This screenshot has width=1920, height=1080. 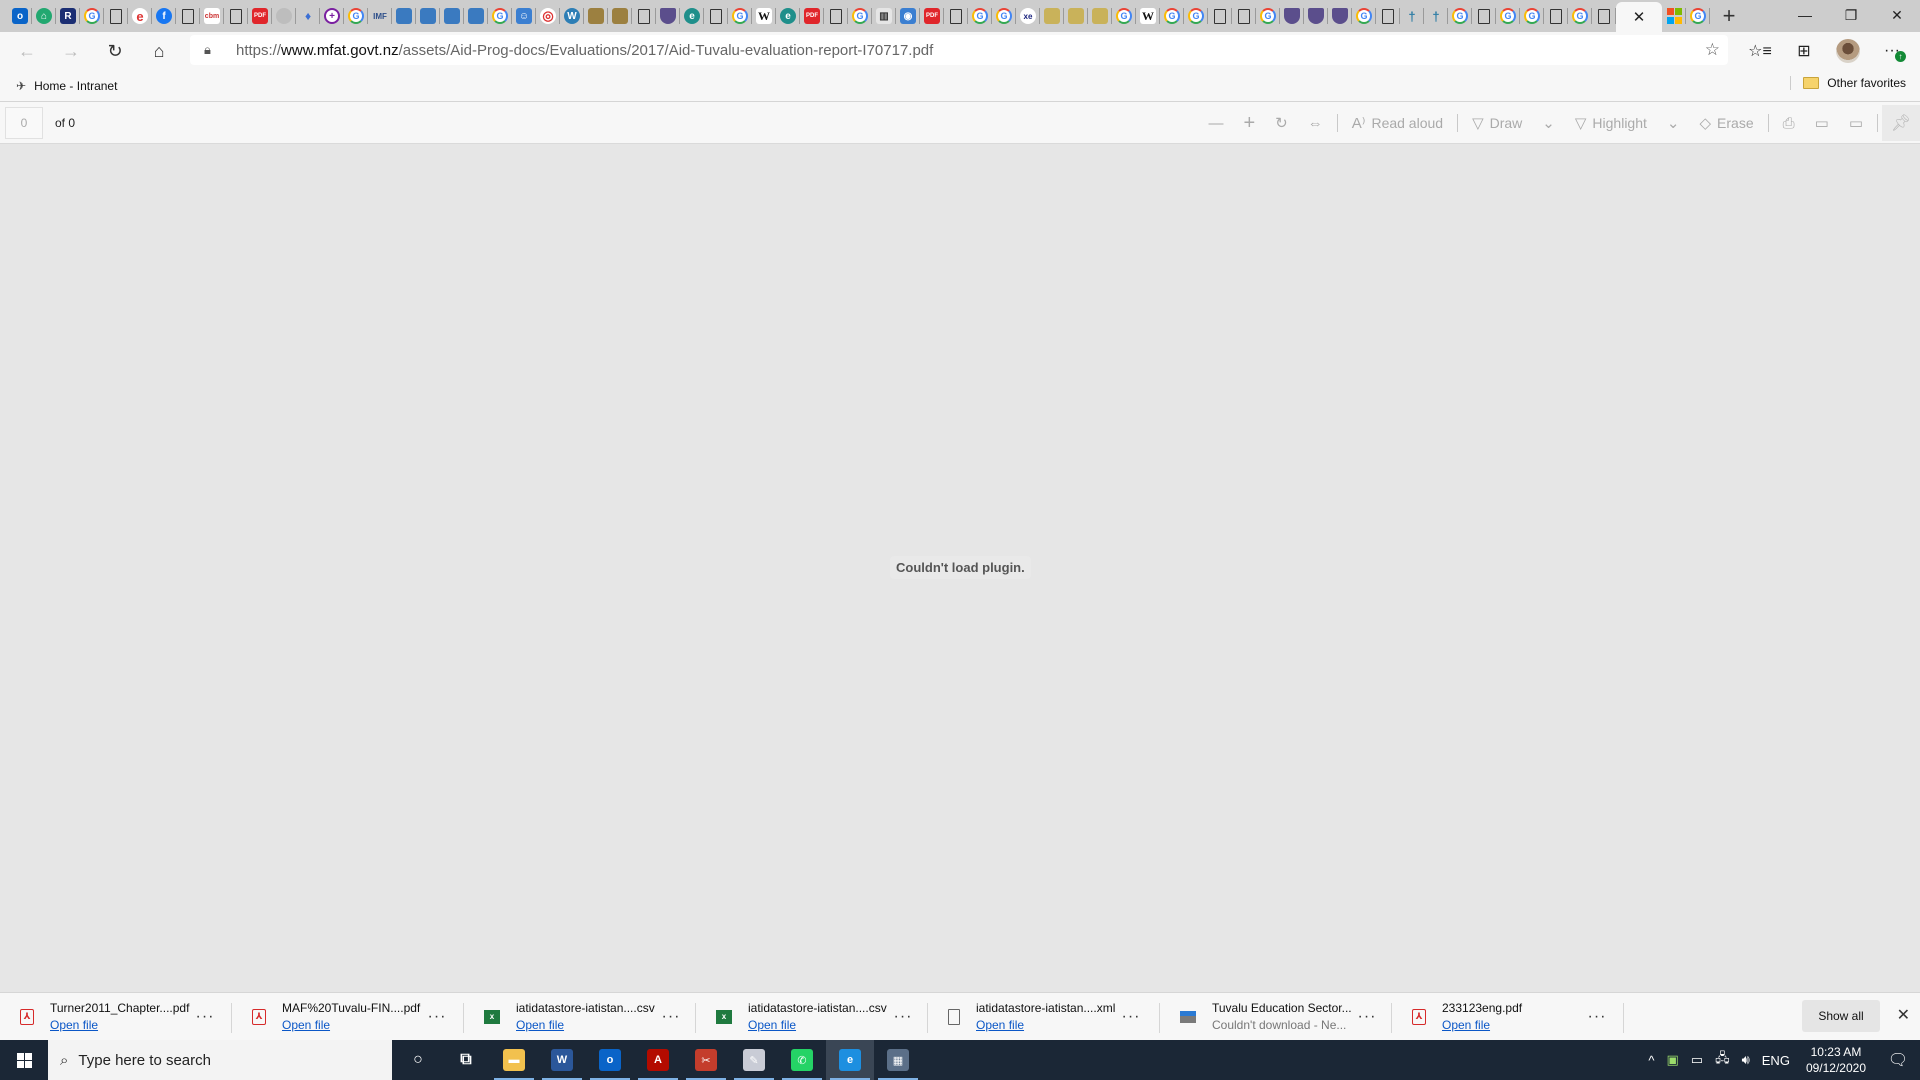 What do you see at coordinates (212, 16) in the screenshot?
I see `browser-tab: cbm` at bounding box center [212, 16].